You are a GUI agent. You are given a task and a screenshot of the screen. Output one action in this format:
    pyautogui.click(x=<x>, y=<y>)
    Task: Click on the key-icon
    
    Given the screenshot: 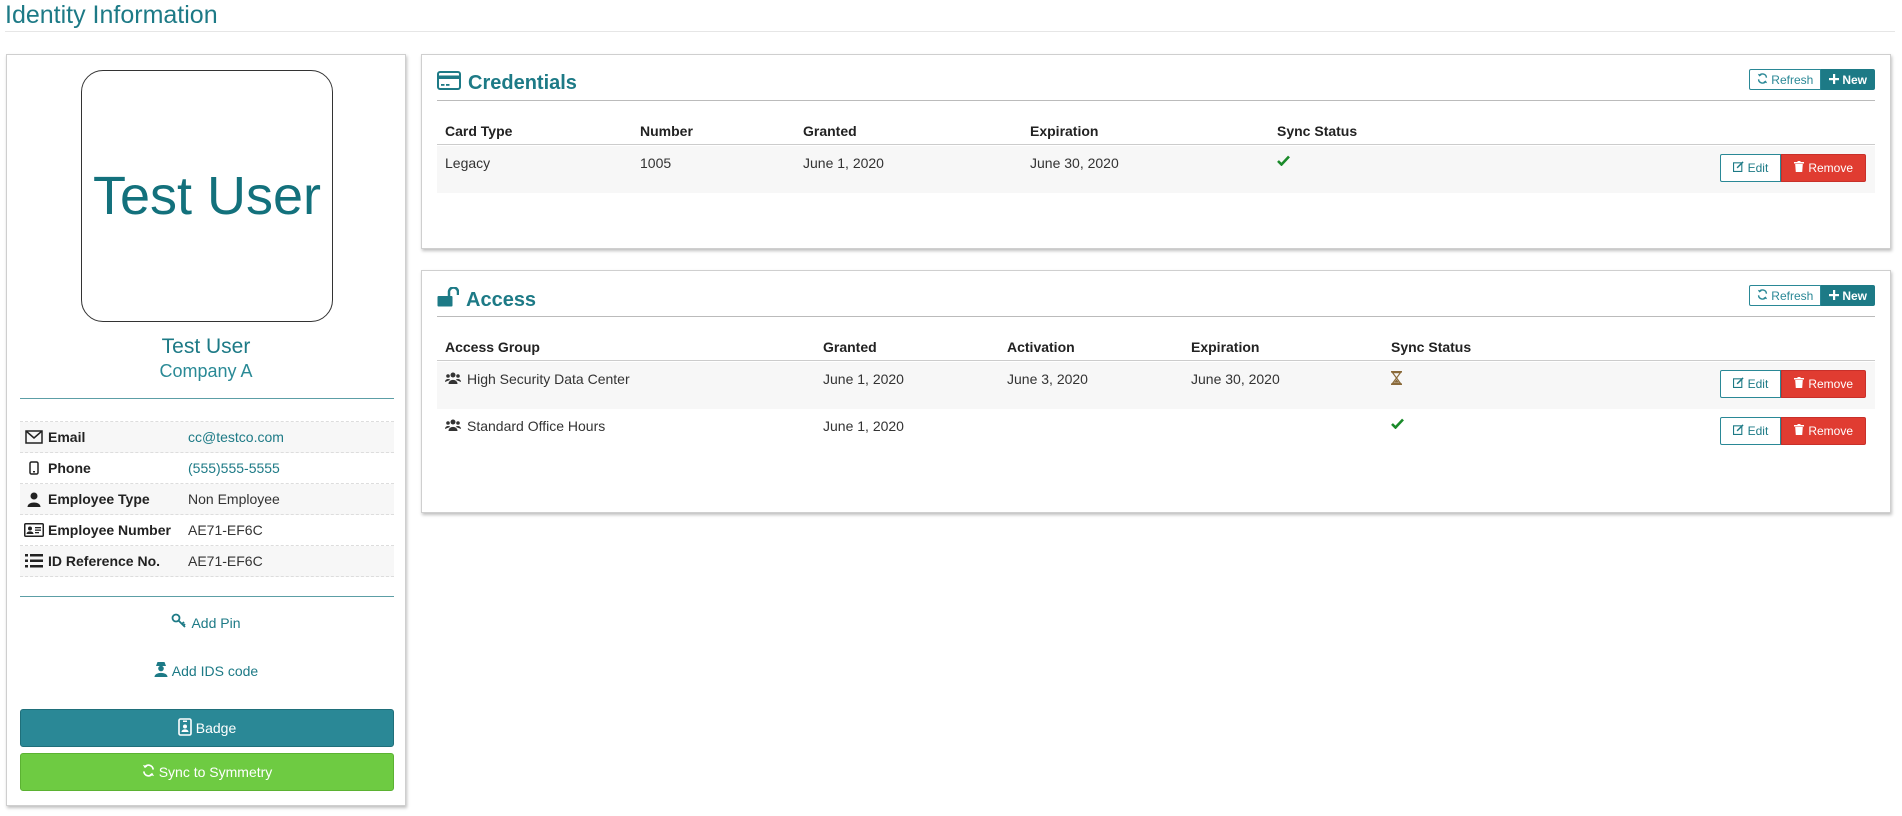 What is the action you would take?
    pyautogui.click(x=179, y=622)
    